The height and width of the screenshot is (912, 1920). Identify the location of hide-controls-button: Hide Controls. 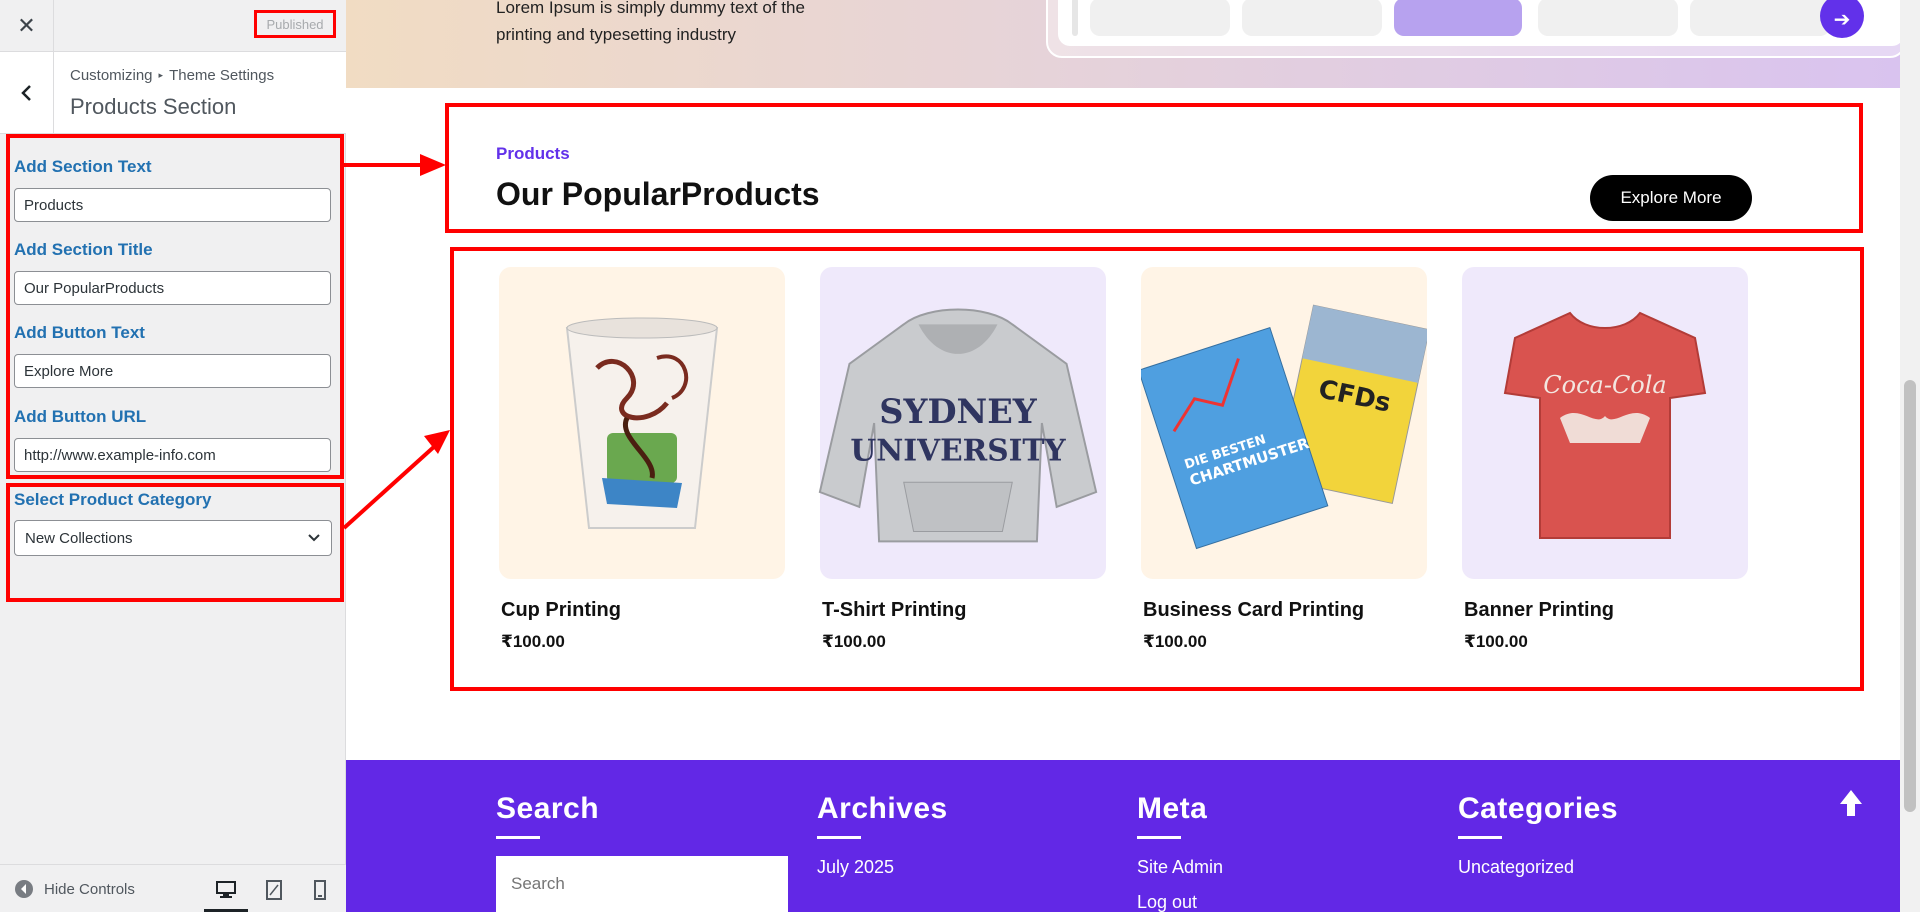
(74, 889).